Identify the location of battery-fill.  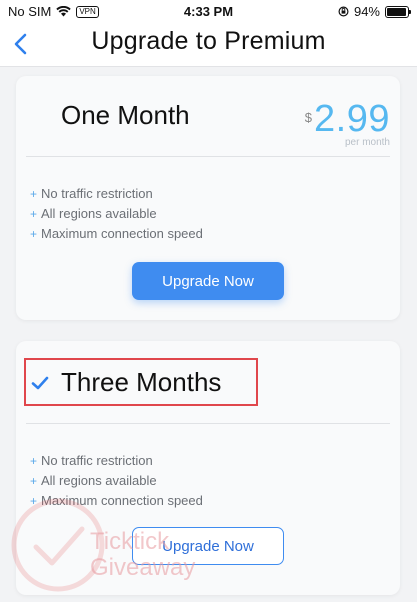
(396, 11).